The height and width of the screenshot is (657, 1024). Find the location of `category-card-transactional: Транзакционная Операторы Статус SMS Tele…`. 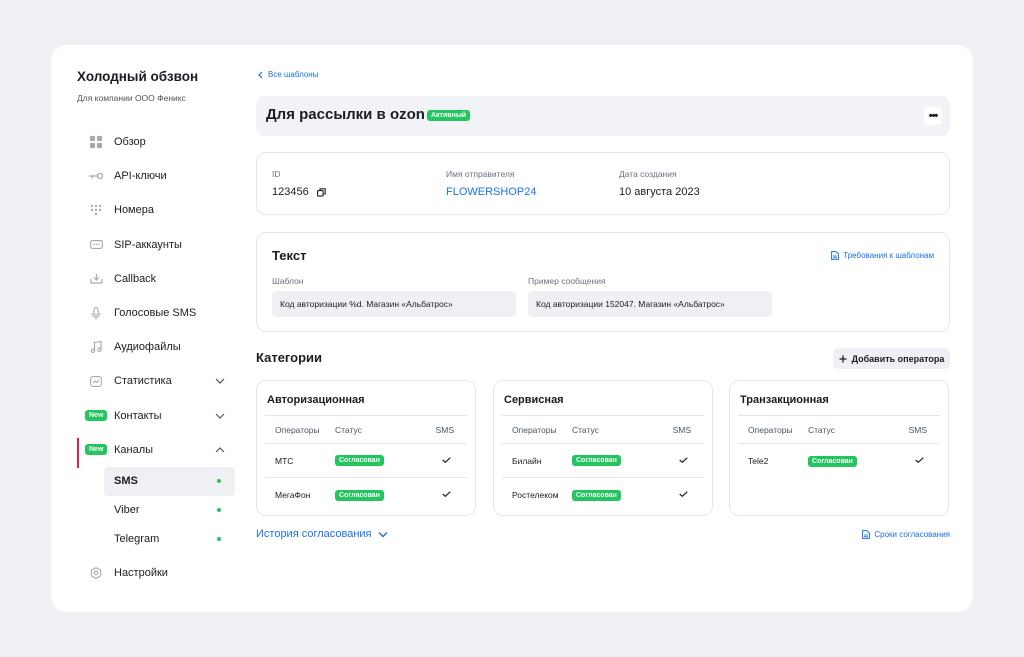

category-card-transactional: Транзакционная Операторы Статус SMS Tele… is located at coordinates (839, 448).